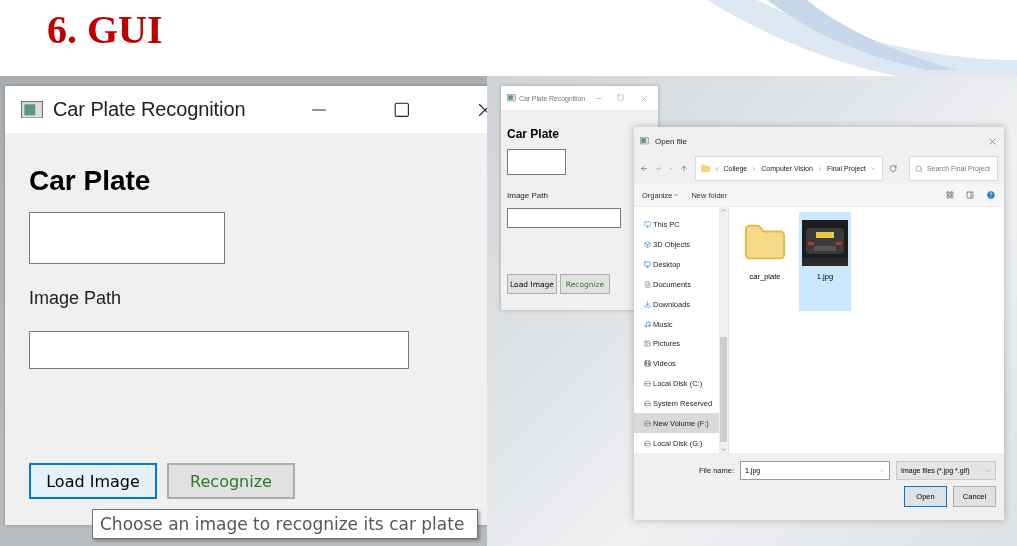 The width and height of the screenshot is (1017, 546). What do you see at coordinates (684, 168) in the screenshot?
I see `up-icon` at bounding box center [684, 168].